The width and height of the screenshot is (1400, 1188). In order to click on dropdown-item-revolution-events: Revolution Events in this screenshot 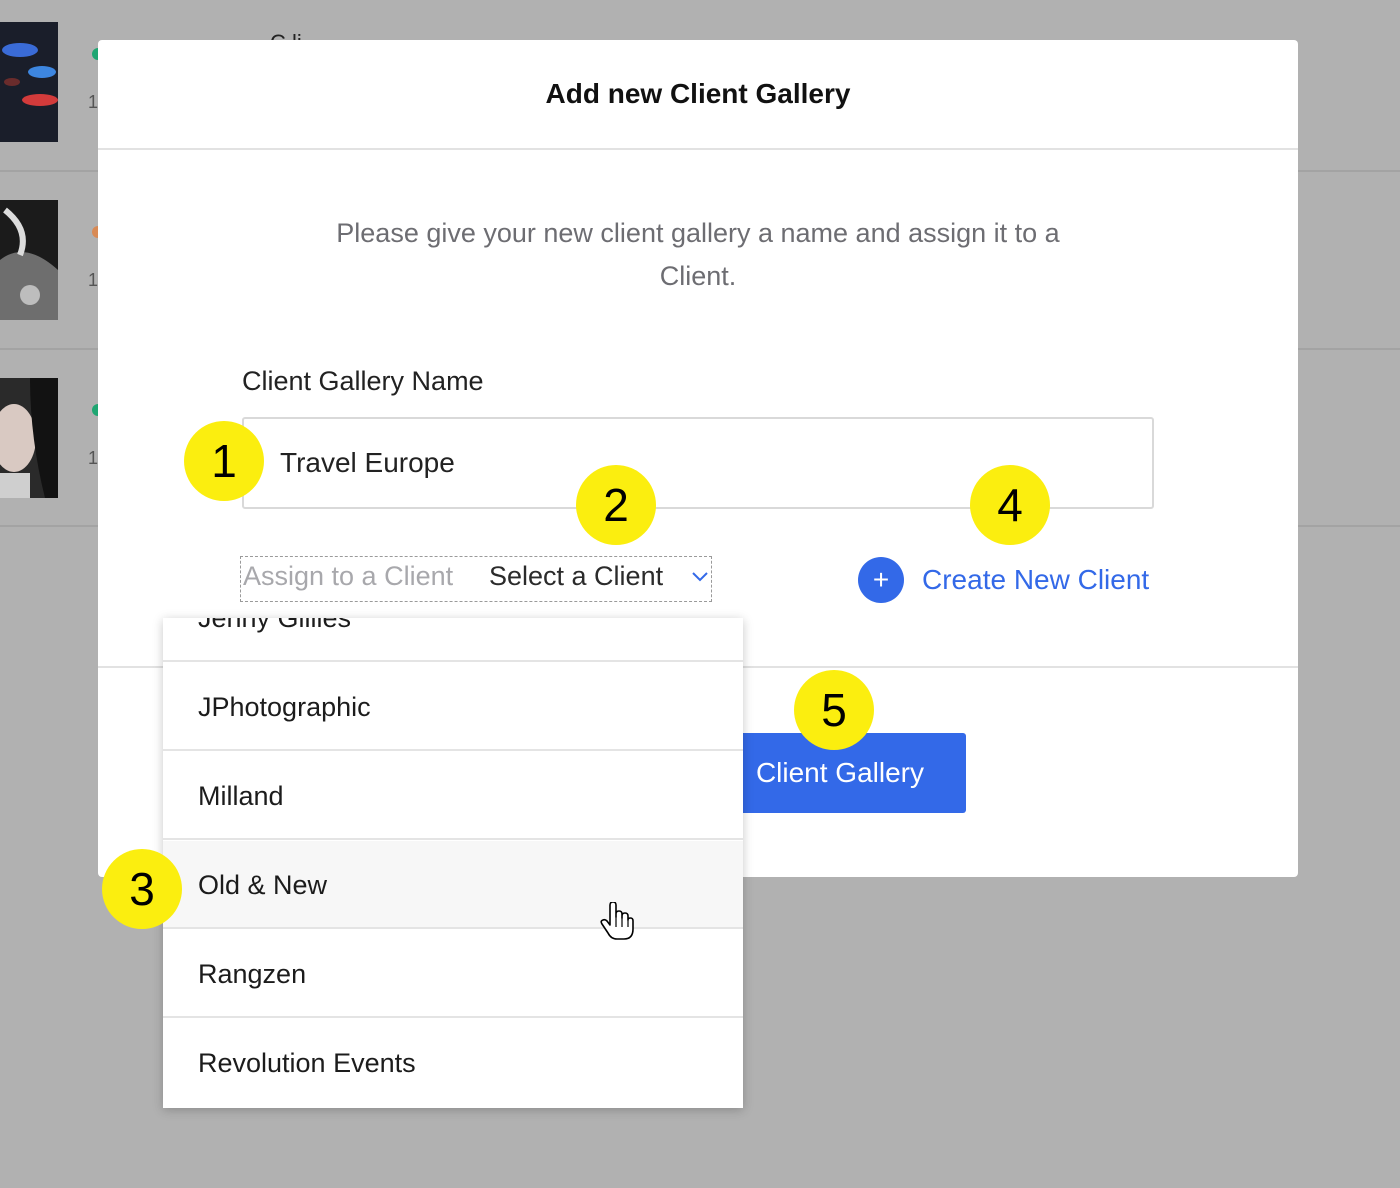, I will do `click(453, 1063)`.